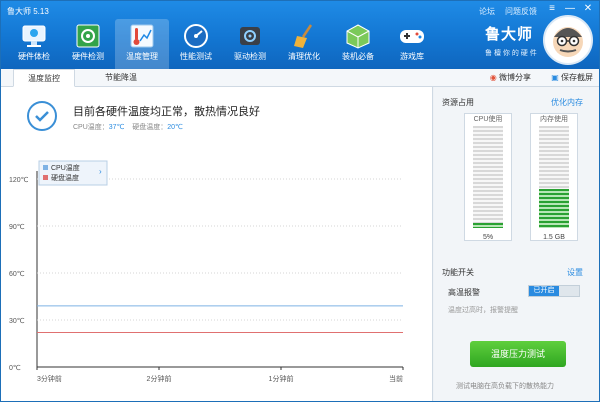 The image size is (600, 402). What do you see at coordinates (575, 272) in the screenshot?
I see `settings-link: 设置` at bounding box center [575, 272].